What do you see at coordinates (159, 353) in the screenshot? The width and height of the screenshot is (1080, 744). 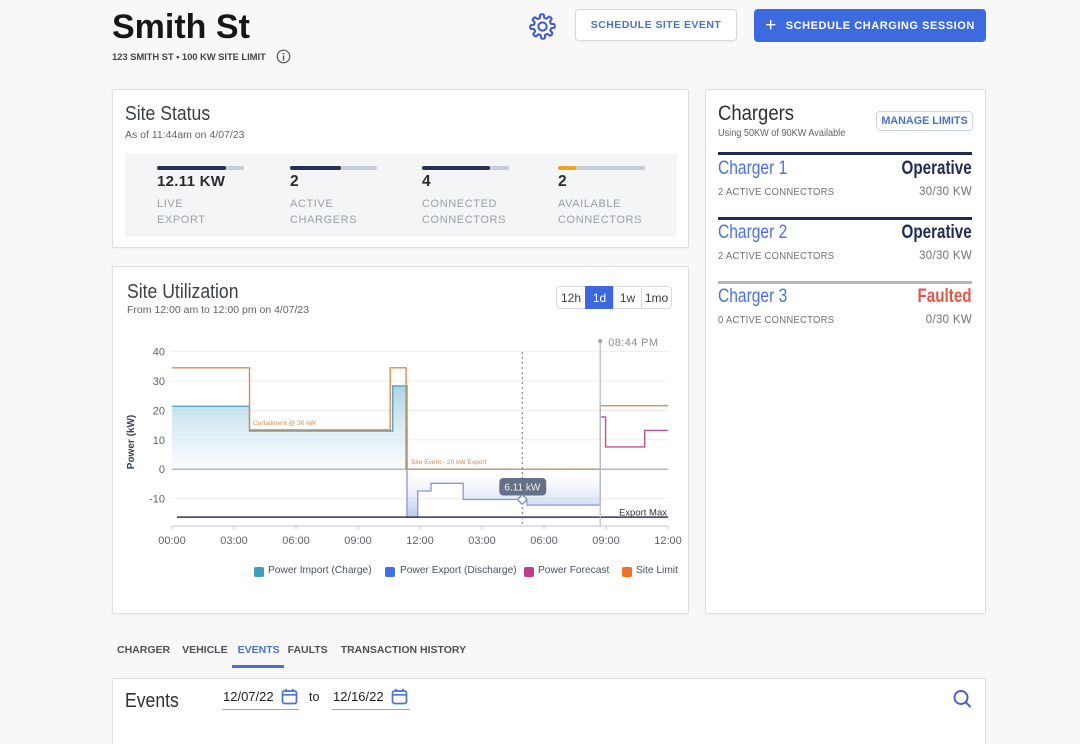 I see `svg-text: 40` at bounding box center [159, 353].